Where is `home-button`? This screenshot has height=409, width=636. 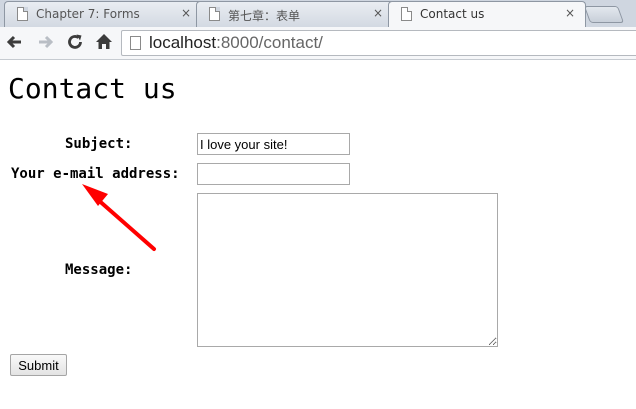
home-button is located at coordinates (104, 42).